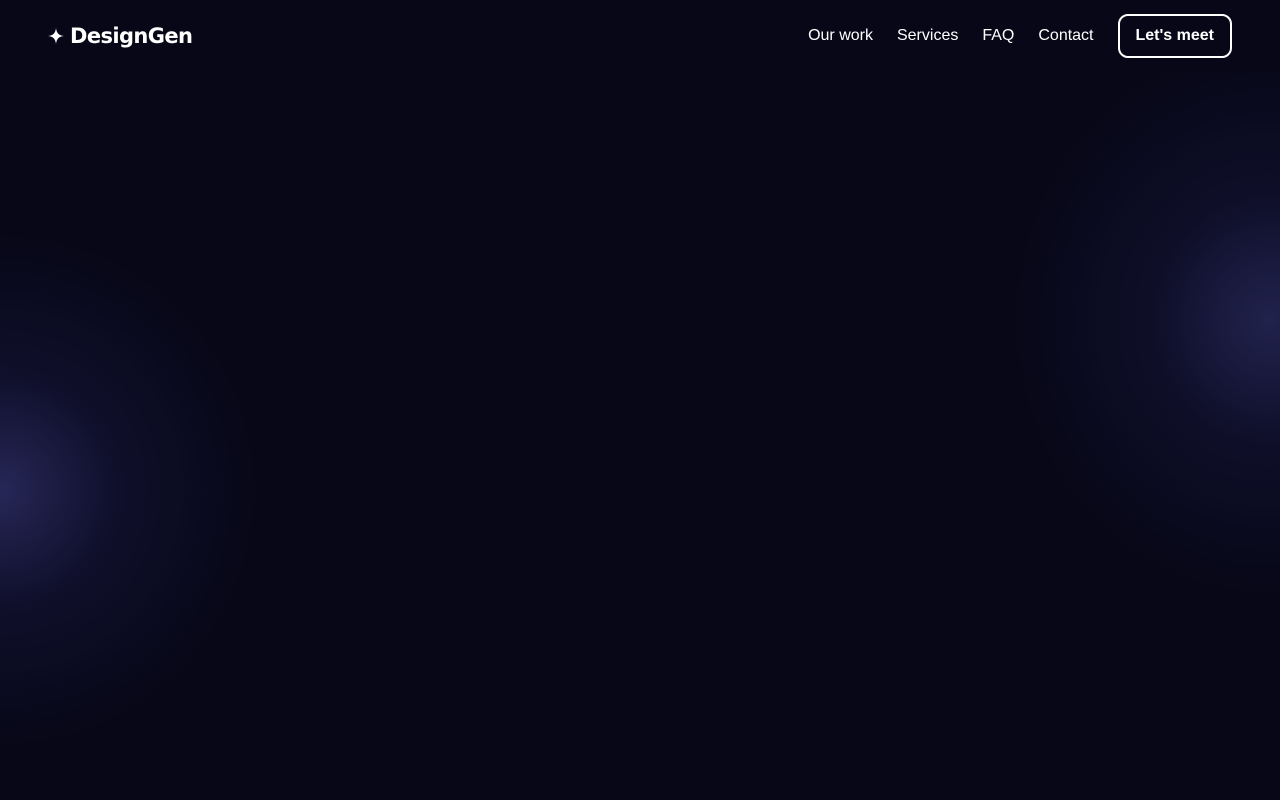  Describe the element at coordinates (130, 490) in the screenshot. I see `background-glow-left` at that location.